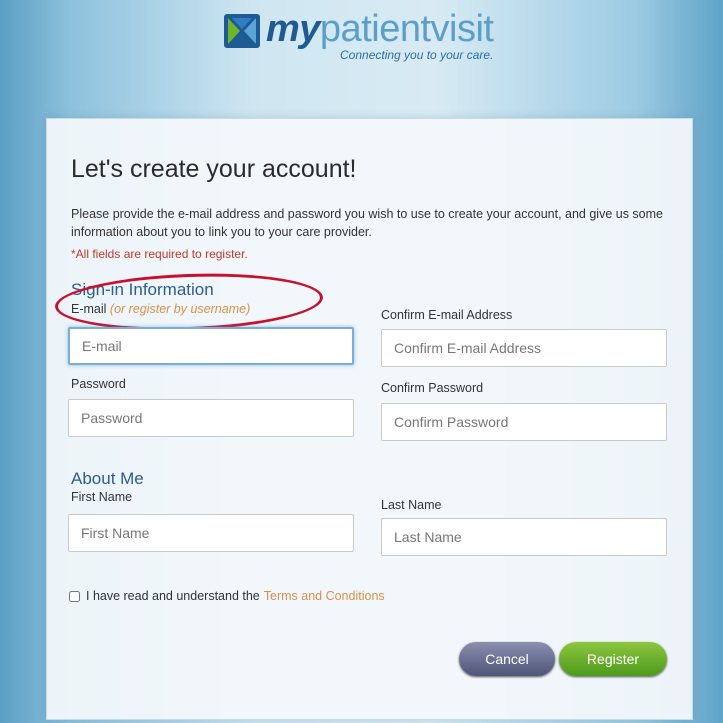 Image resolution: width=723 pixels, height=723 pixels. What do you see at coordinates (74, 596) in the screenshot?
I see `terms-checkbox` at bounding box center [74, 596].